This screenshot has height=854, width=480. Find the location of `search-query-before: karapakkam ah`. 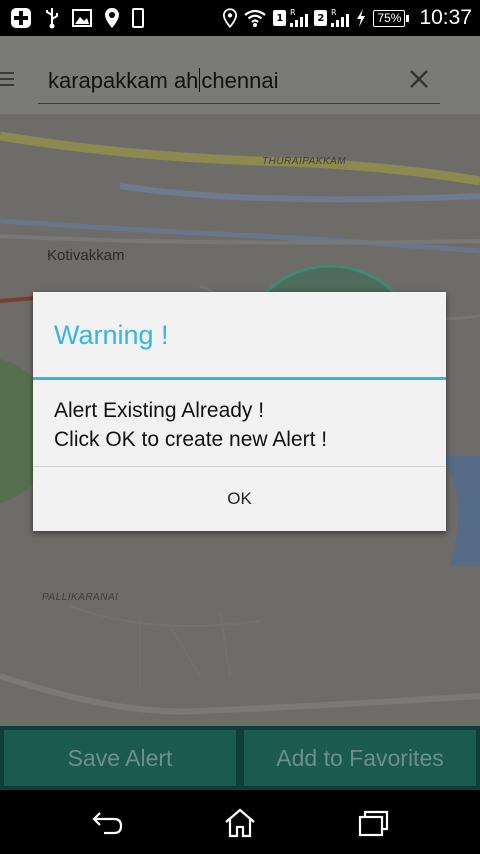

search-query-before: karapakkam ah is located at coordinates (123, 80).